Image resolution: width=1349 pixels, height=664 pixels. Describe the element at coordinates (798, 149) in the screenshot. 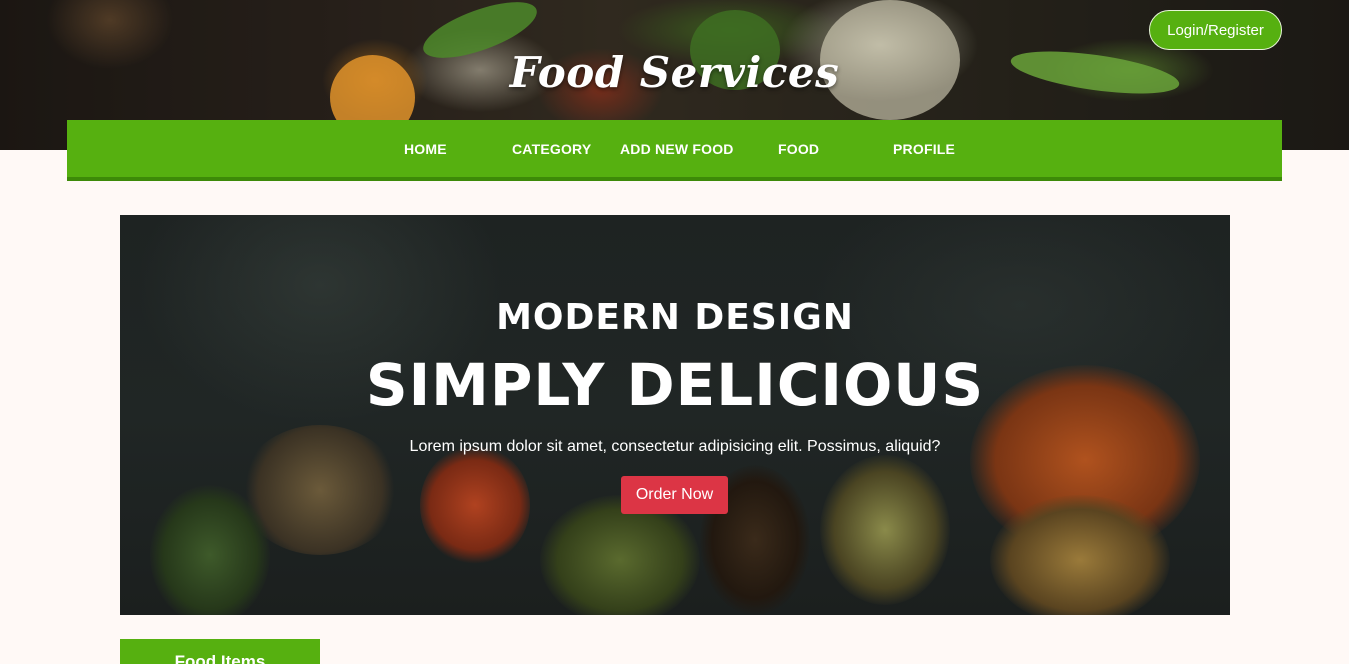

I see `nav-item-food: FOOD` at that location.